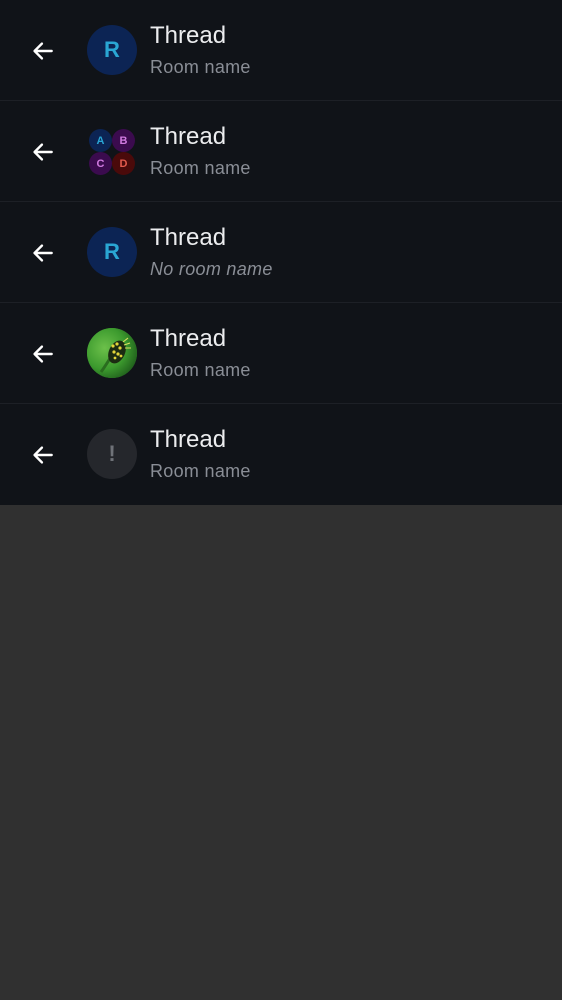 The width and height of the screenshot is (562, 1000). I want to click on room-avatar-error: !, so click(112, 454).